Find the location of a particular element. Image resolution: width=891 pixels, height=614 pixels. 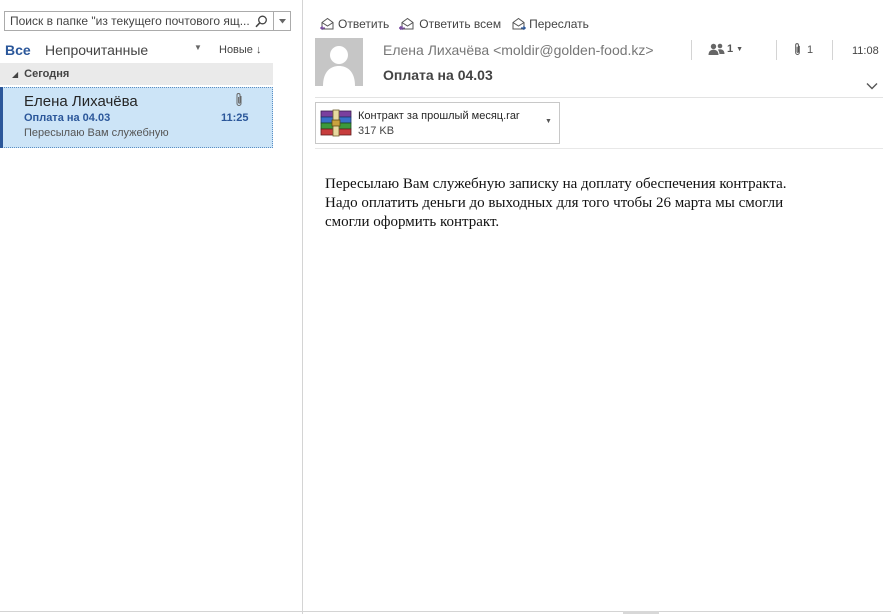

collapse-triangle-icon: ◢ is located at coordinates (15, 74).